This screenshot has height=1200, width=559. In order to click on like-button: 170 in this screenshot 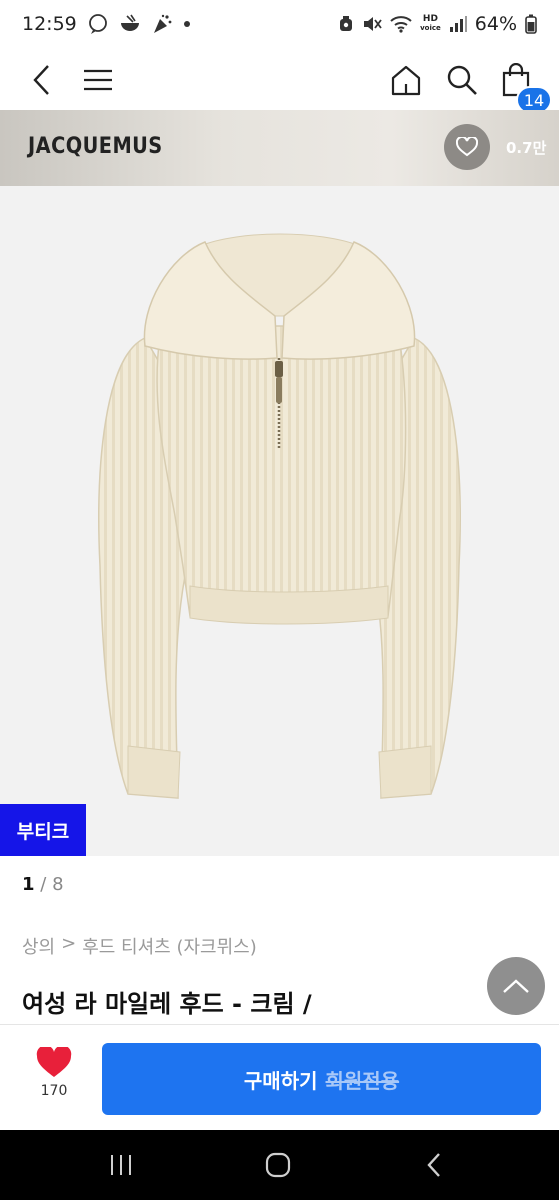, I will do `click(54, 1079)`.